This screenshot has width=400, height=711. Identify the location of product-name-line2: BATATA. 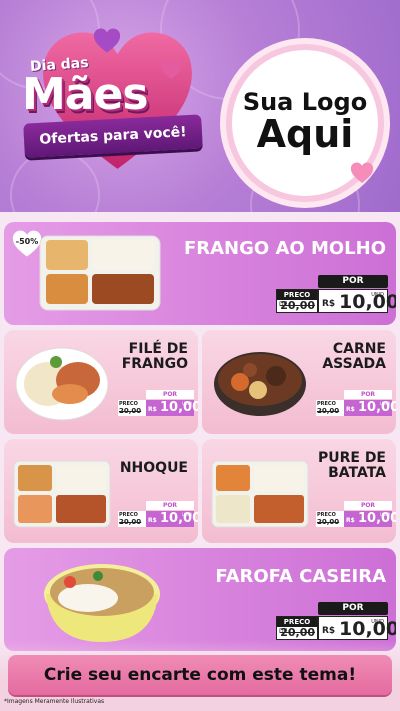
(357, 472).